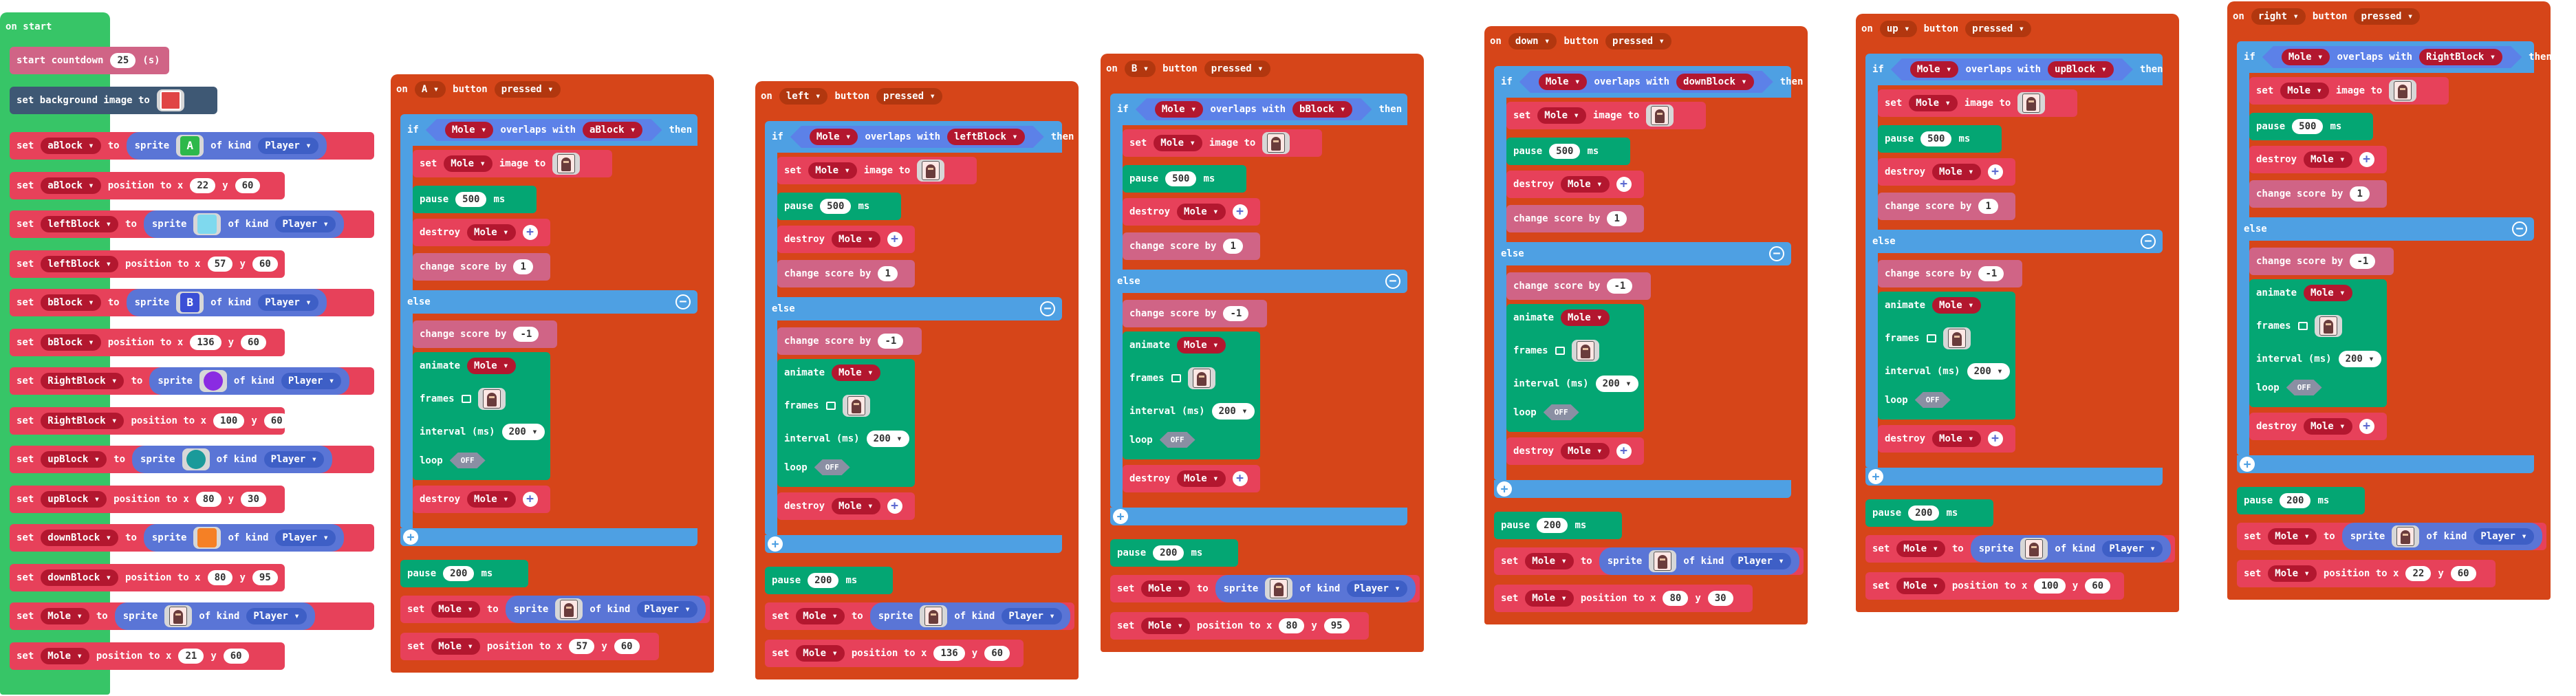  Describe the element at coordinates (1649, 82) in the screenshot. I see `if-then-else-block: if Mole overlaps with downBlock then` at that location.